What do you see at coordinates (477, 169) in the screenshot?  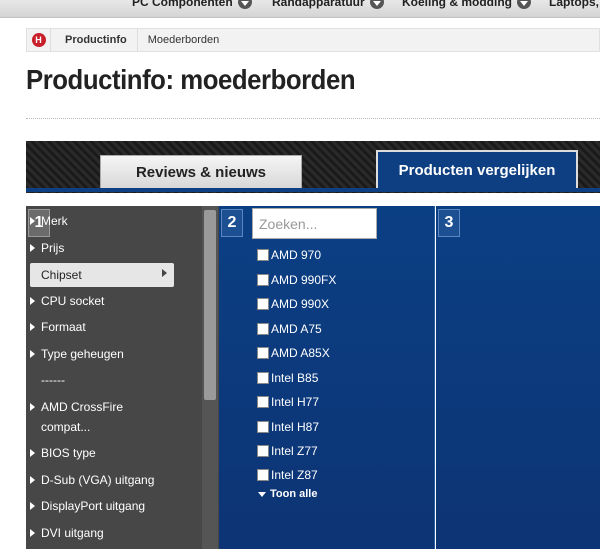 I see `tab-producten-vergelijken: Producten vergelijken` at bounding box center [477, 169].